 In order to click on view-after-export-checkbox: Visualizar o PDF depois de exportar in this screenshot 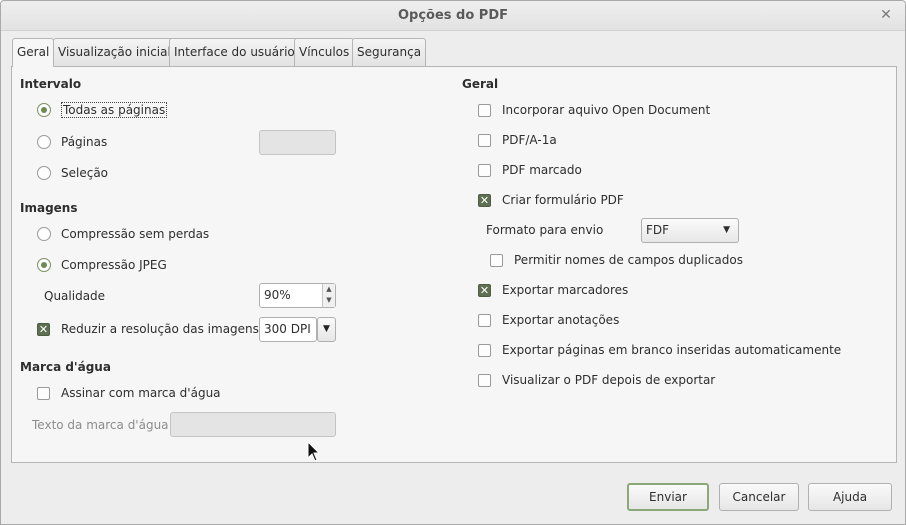, I will do `click(596, 380)`.